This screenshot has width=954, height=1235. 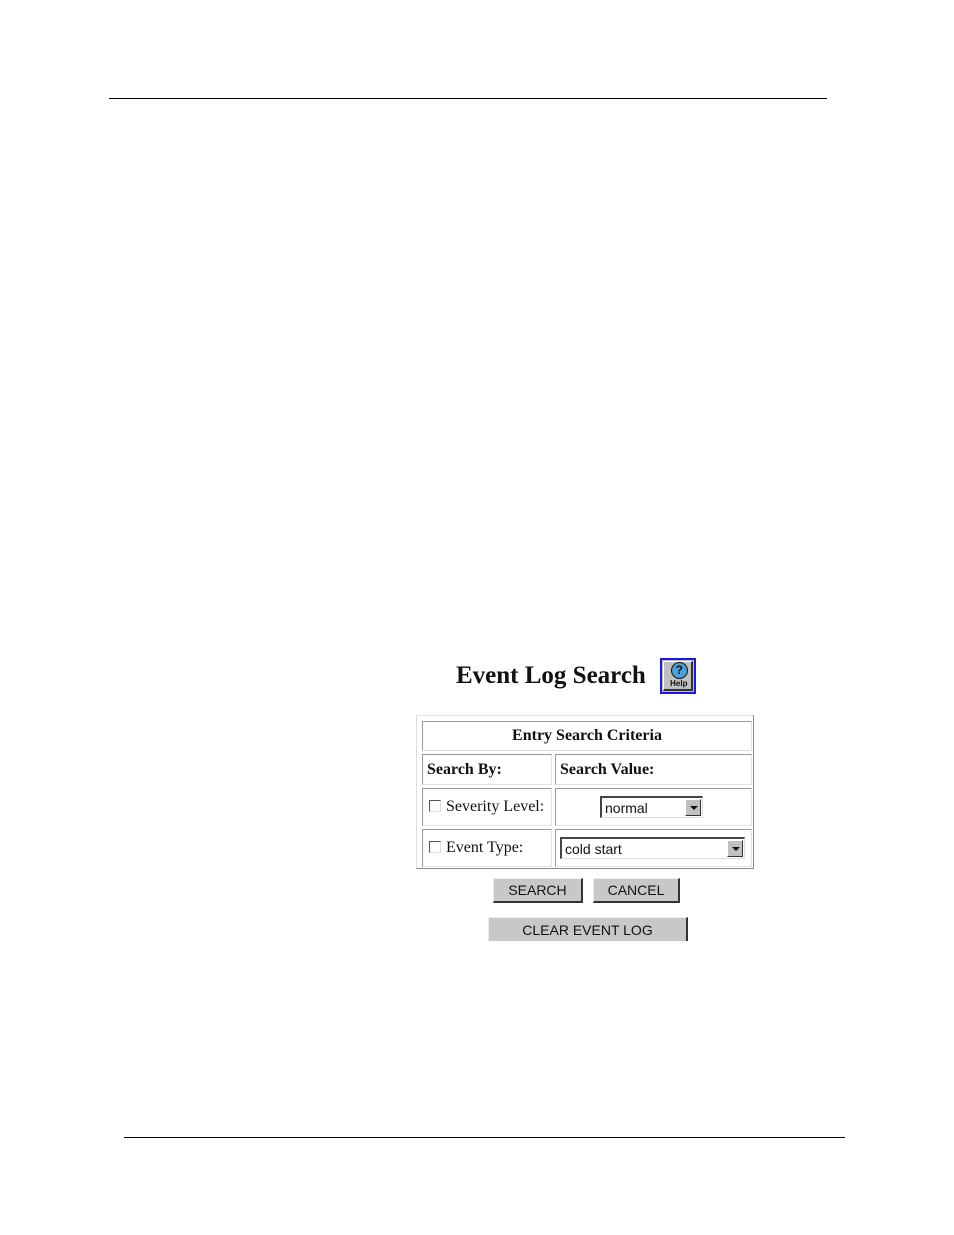 What do you see at coordinates (435, 806) in the screenshot?
I see `severity-level-checkbox` at bounding box center [435, 806].